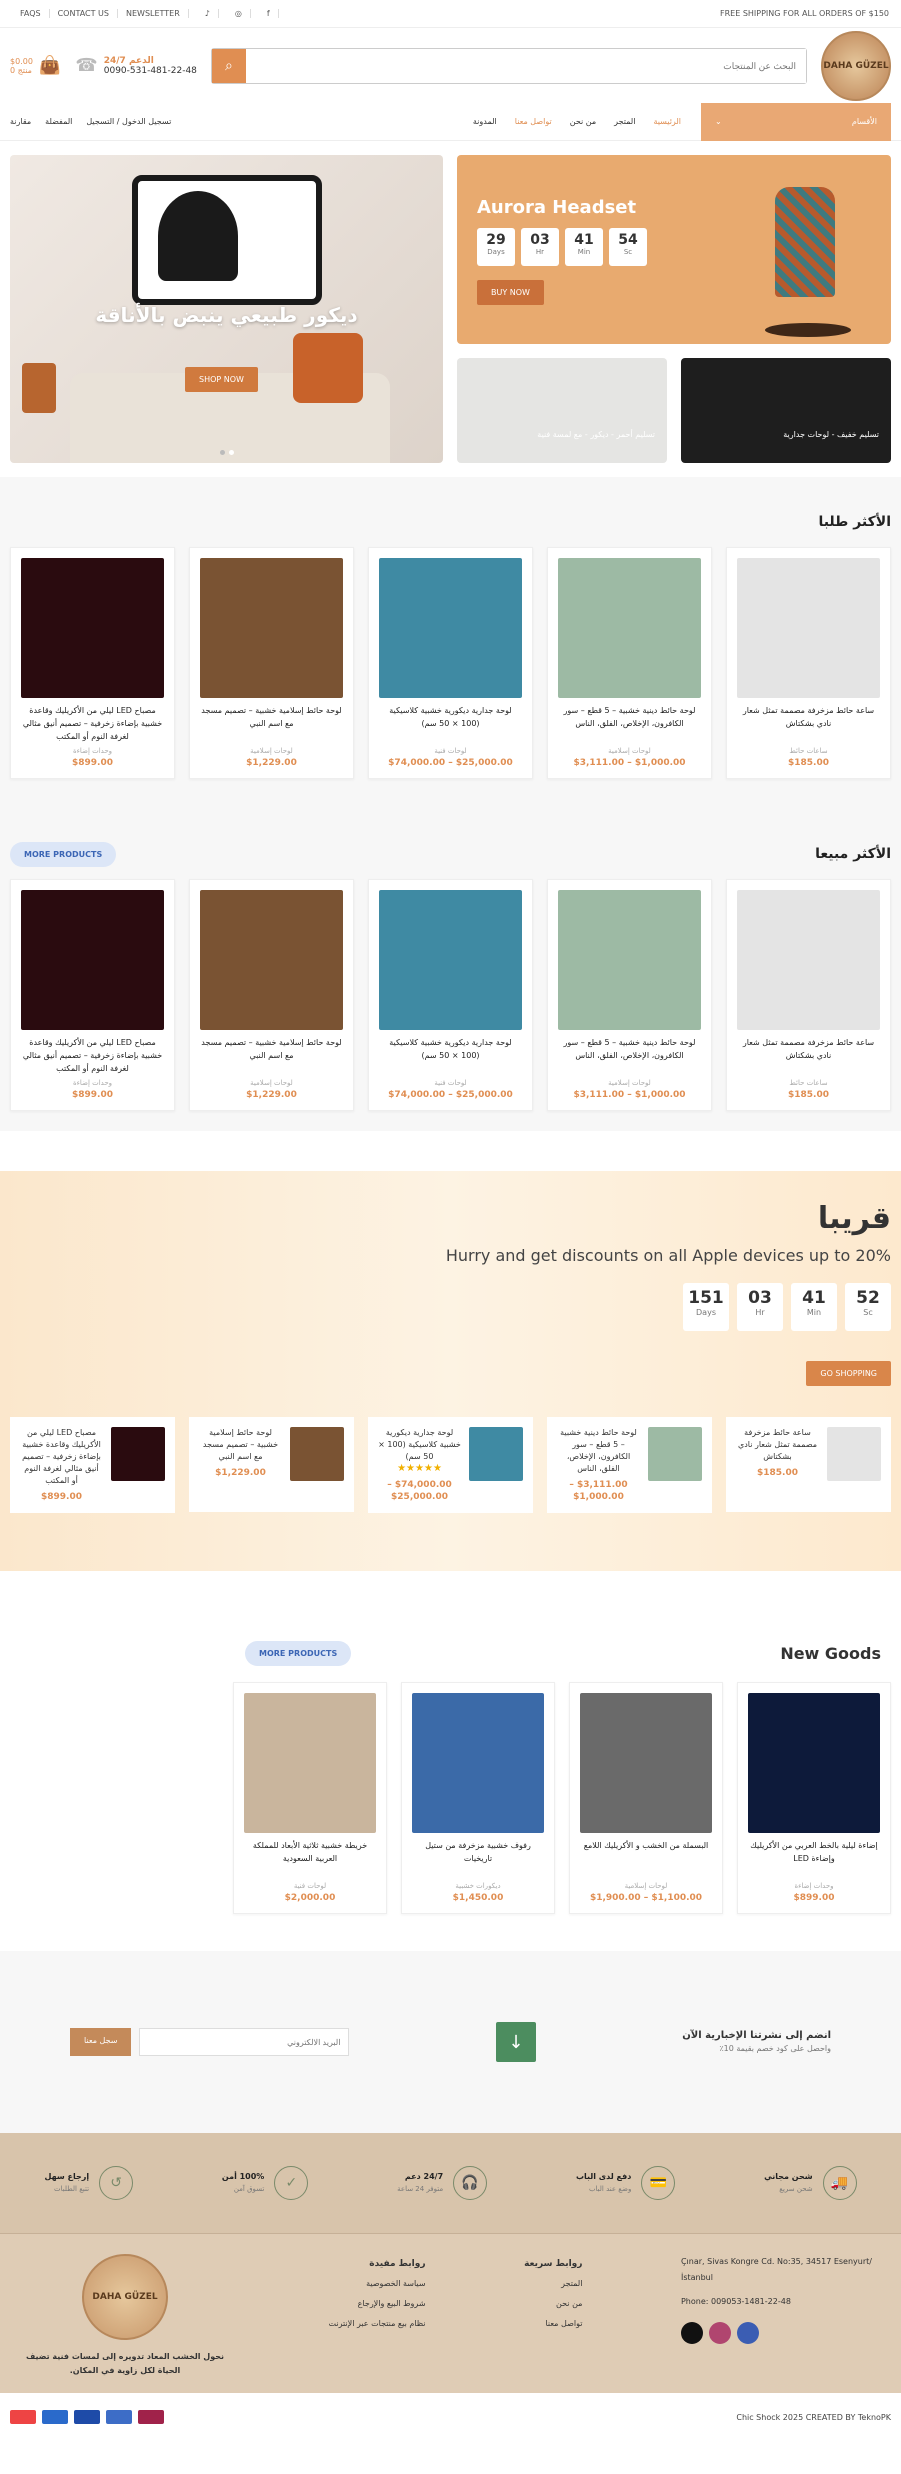  What do you see at coordinates (583, 121) in the screenshot?
I see `menu-about: من نحن` at bounding box center [583, 121].